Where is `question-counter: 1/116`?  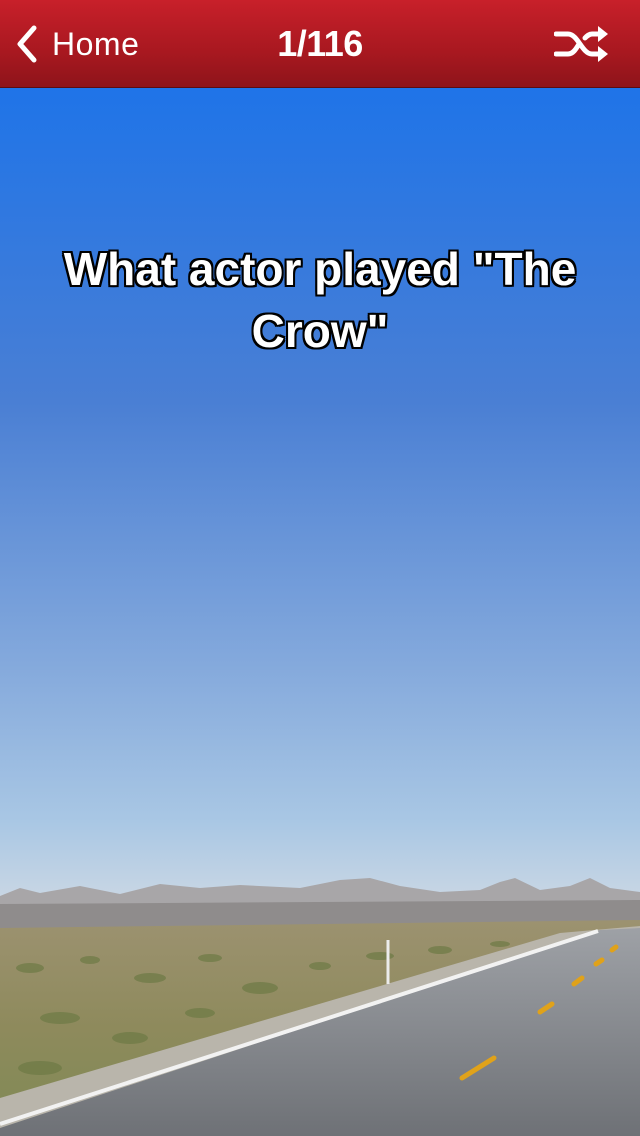 question-counter: 1/116 is located at coordinates (320, 43).